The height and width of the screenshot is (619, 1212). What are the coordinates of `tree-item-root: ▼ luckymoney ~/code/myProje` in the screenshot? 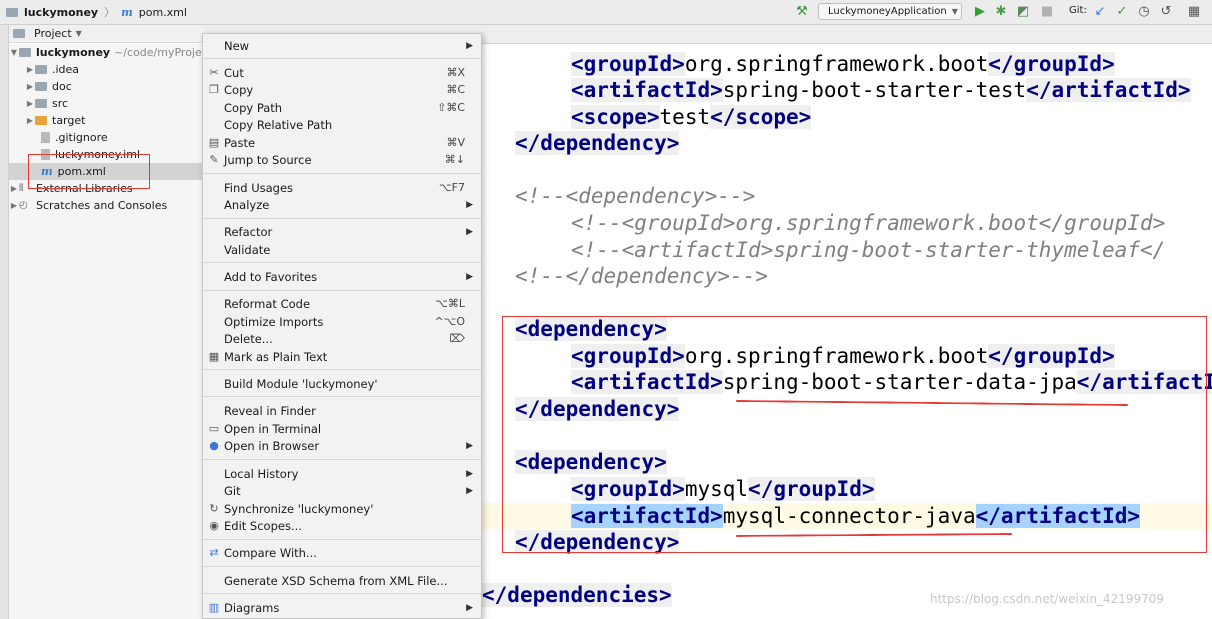 It's located at (105, 52).